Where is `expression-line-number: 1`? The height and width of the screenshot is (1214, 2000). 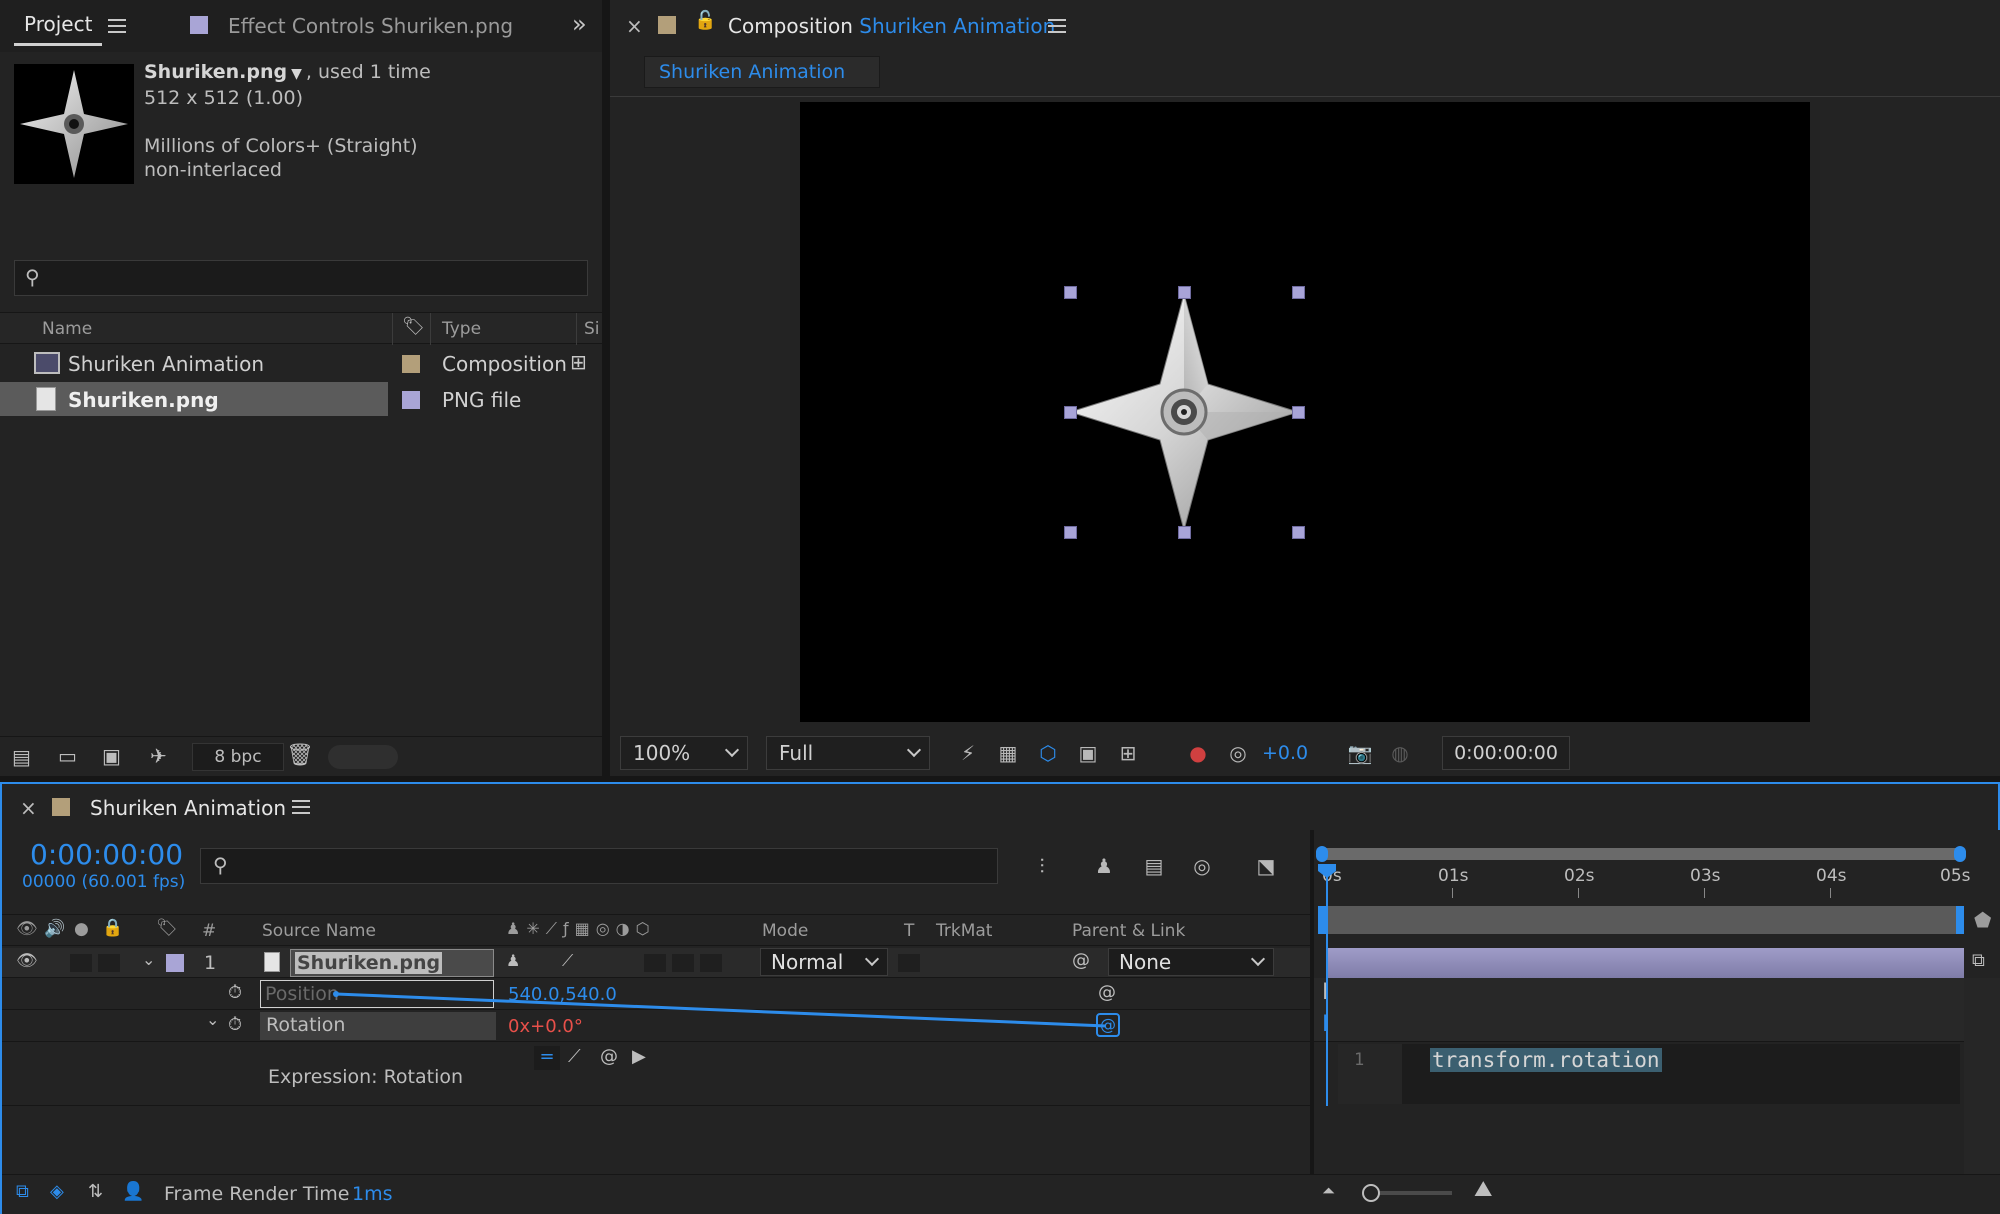
expression-line-number: 1 is located at coordinates (1359, 1060).